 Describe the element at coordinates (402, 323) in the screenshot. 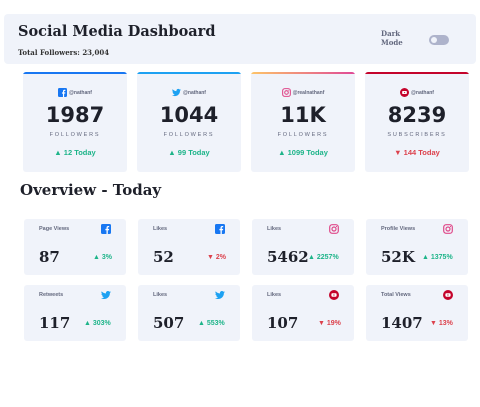

I see `tile-value: 1407` at that location.